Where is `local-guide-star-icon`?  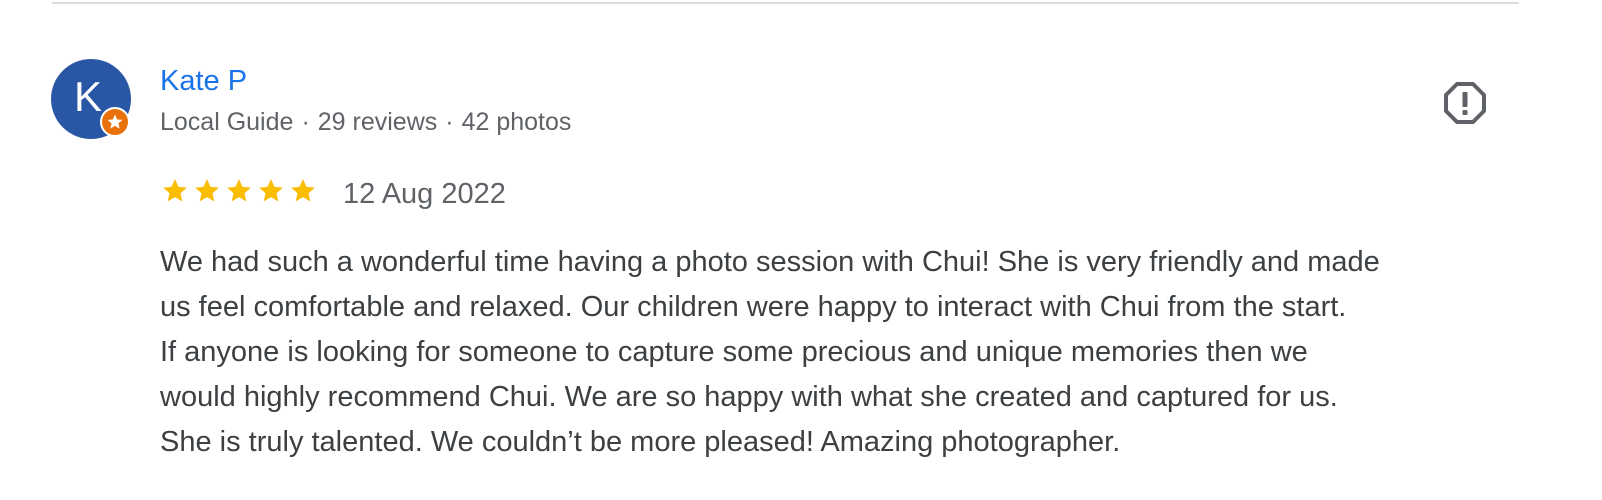 local-guide-star-icon is located at coordinates (115, 122).